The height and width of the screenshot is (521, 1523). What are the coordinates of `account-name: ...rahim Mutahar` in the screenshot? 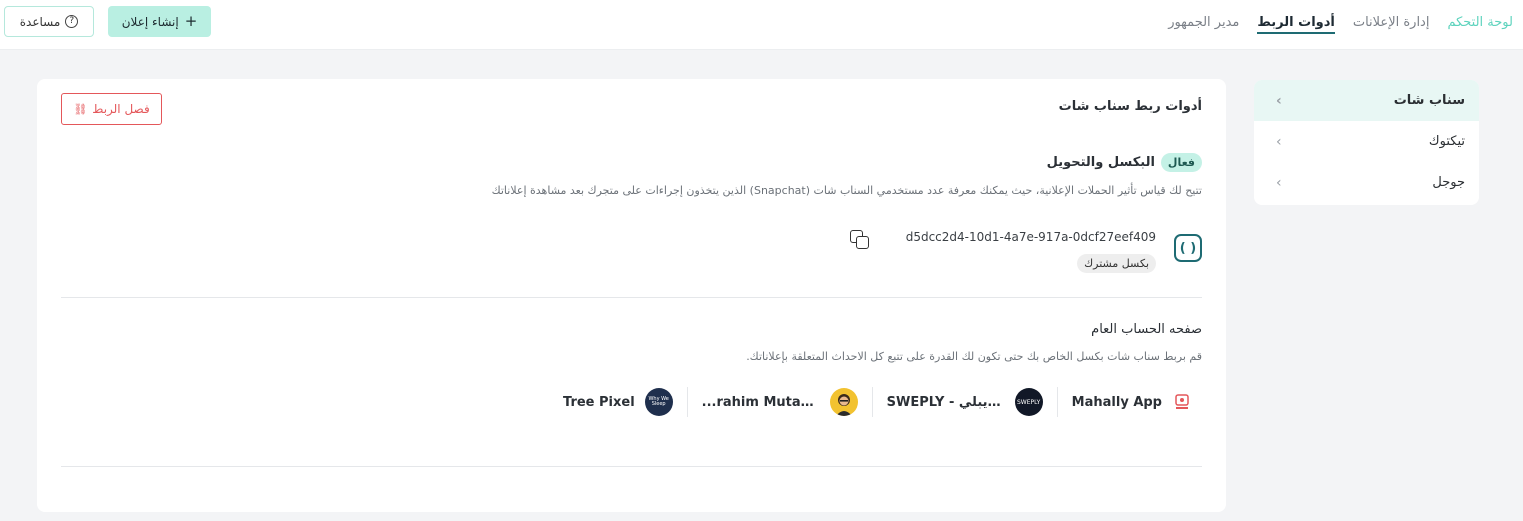 It's located at (760, 402).